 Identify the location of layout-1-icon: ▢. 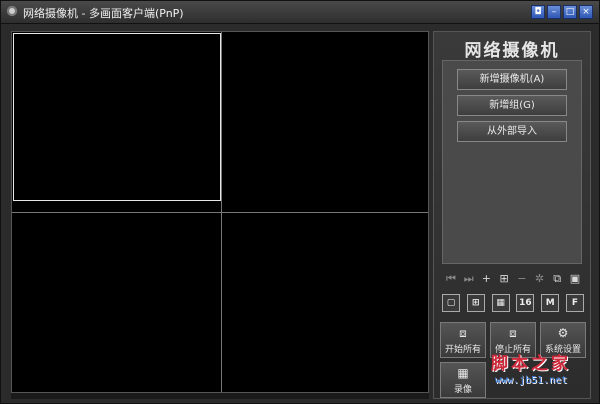
(451, 303).